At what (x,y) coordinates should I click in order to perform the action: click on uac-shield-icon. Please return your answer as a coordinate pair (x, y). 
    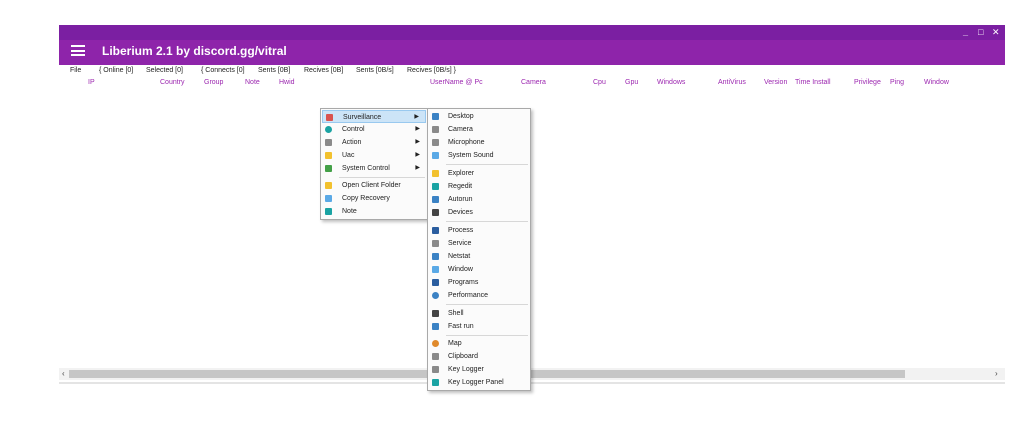
    Looking at the image, I should click on (328, 155).